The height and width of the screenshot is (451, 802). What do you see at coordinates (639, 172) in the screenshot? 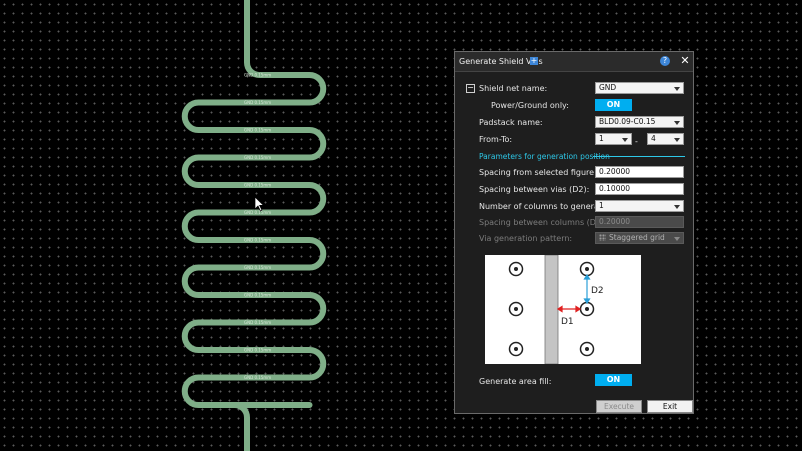
I see `spacing-d1-input: 0.20000` at bounding box center [639, 172].